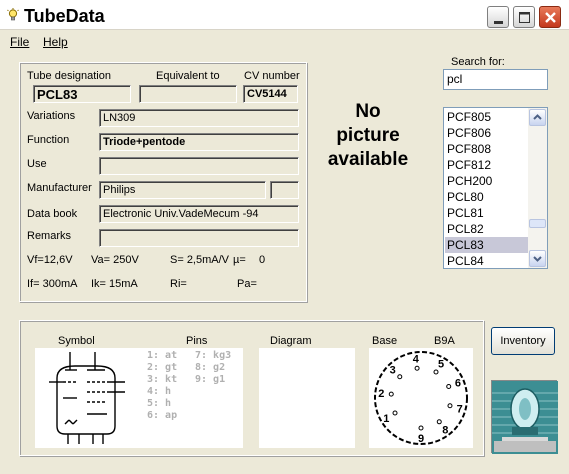 This screenshot has height=474, width=569. What do you see at coordinates (178, 284) in the screenshot?
I see `param-ri: Ri=` at bounding box center [178, 284].